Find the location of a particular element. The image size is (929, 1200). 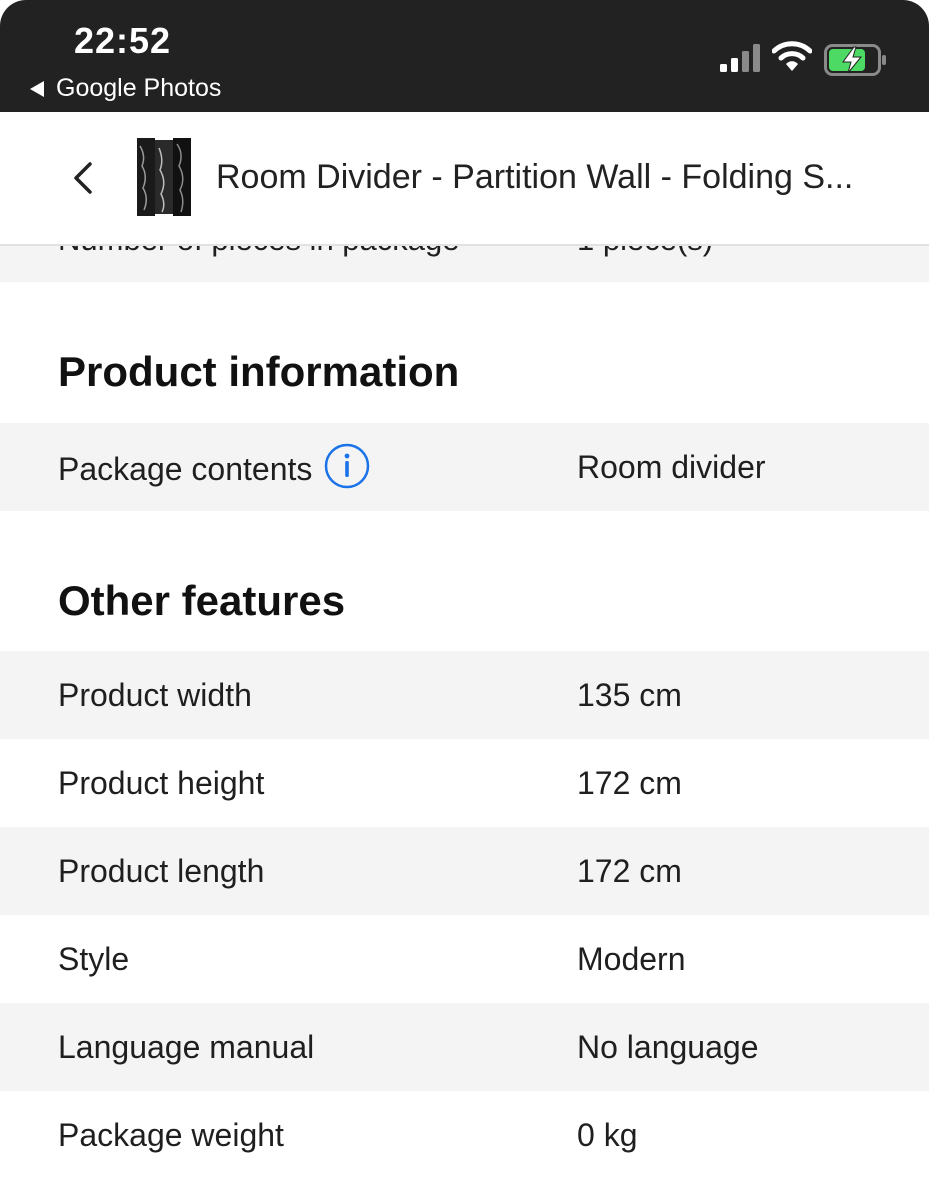

status-bar: 22:52 Google Photos is located at coordinates (464, 56).